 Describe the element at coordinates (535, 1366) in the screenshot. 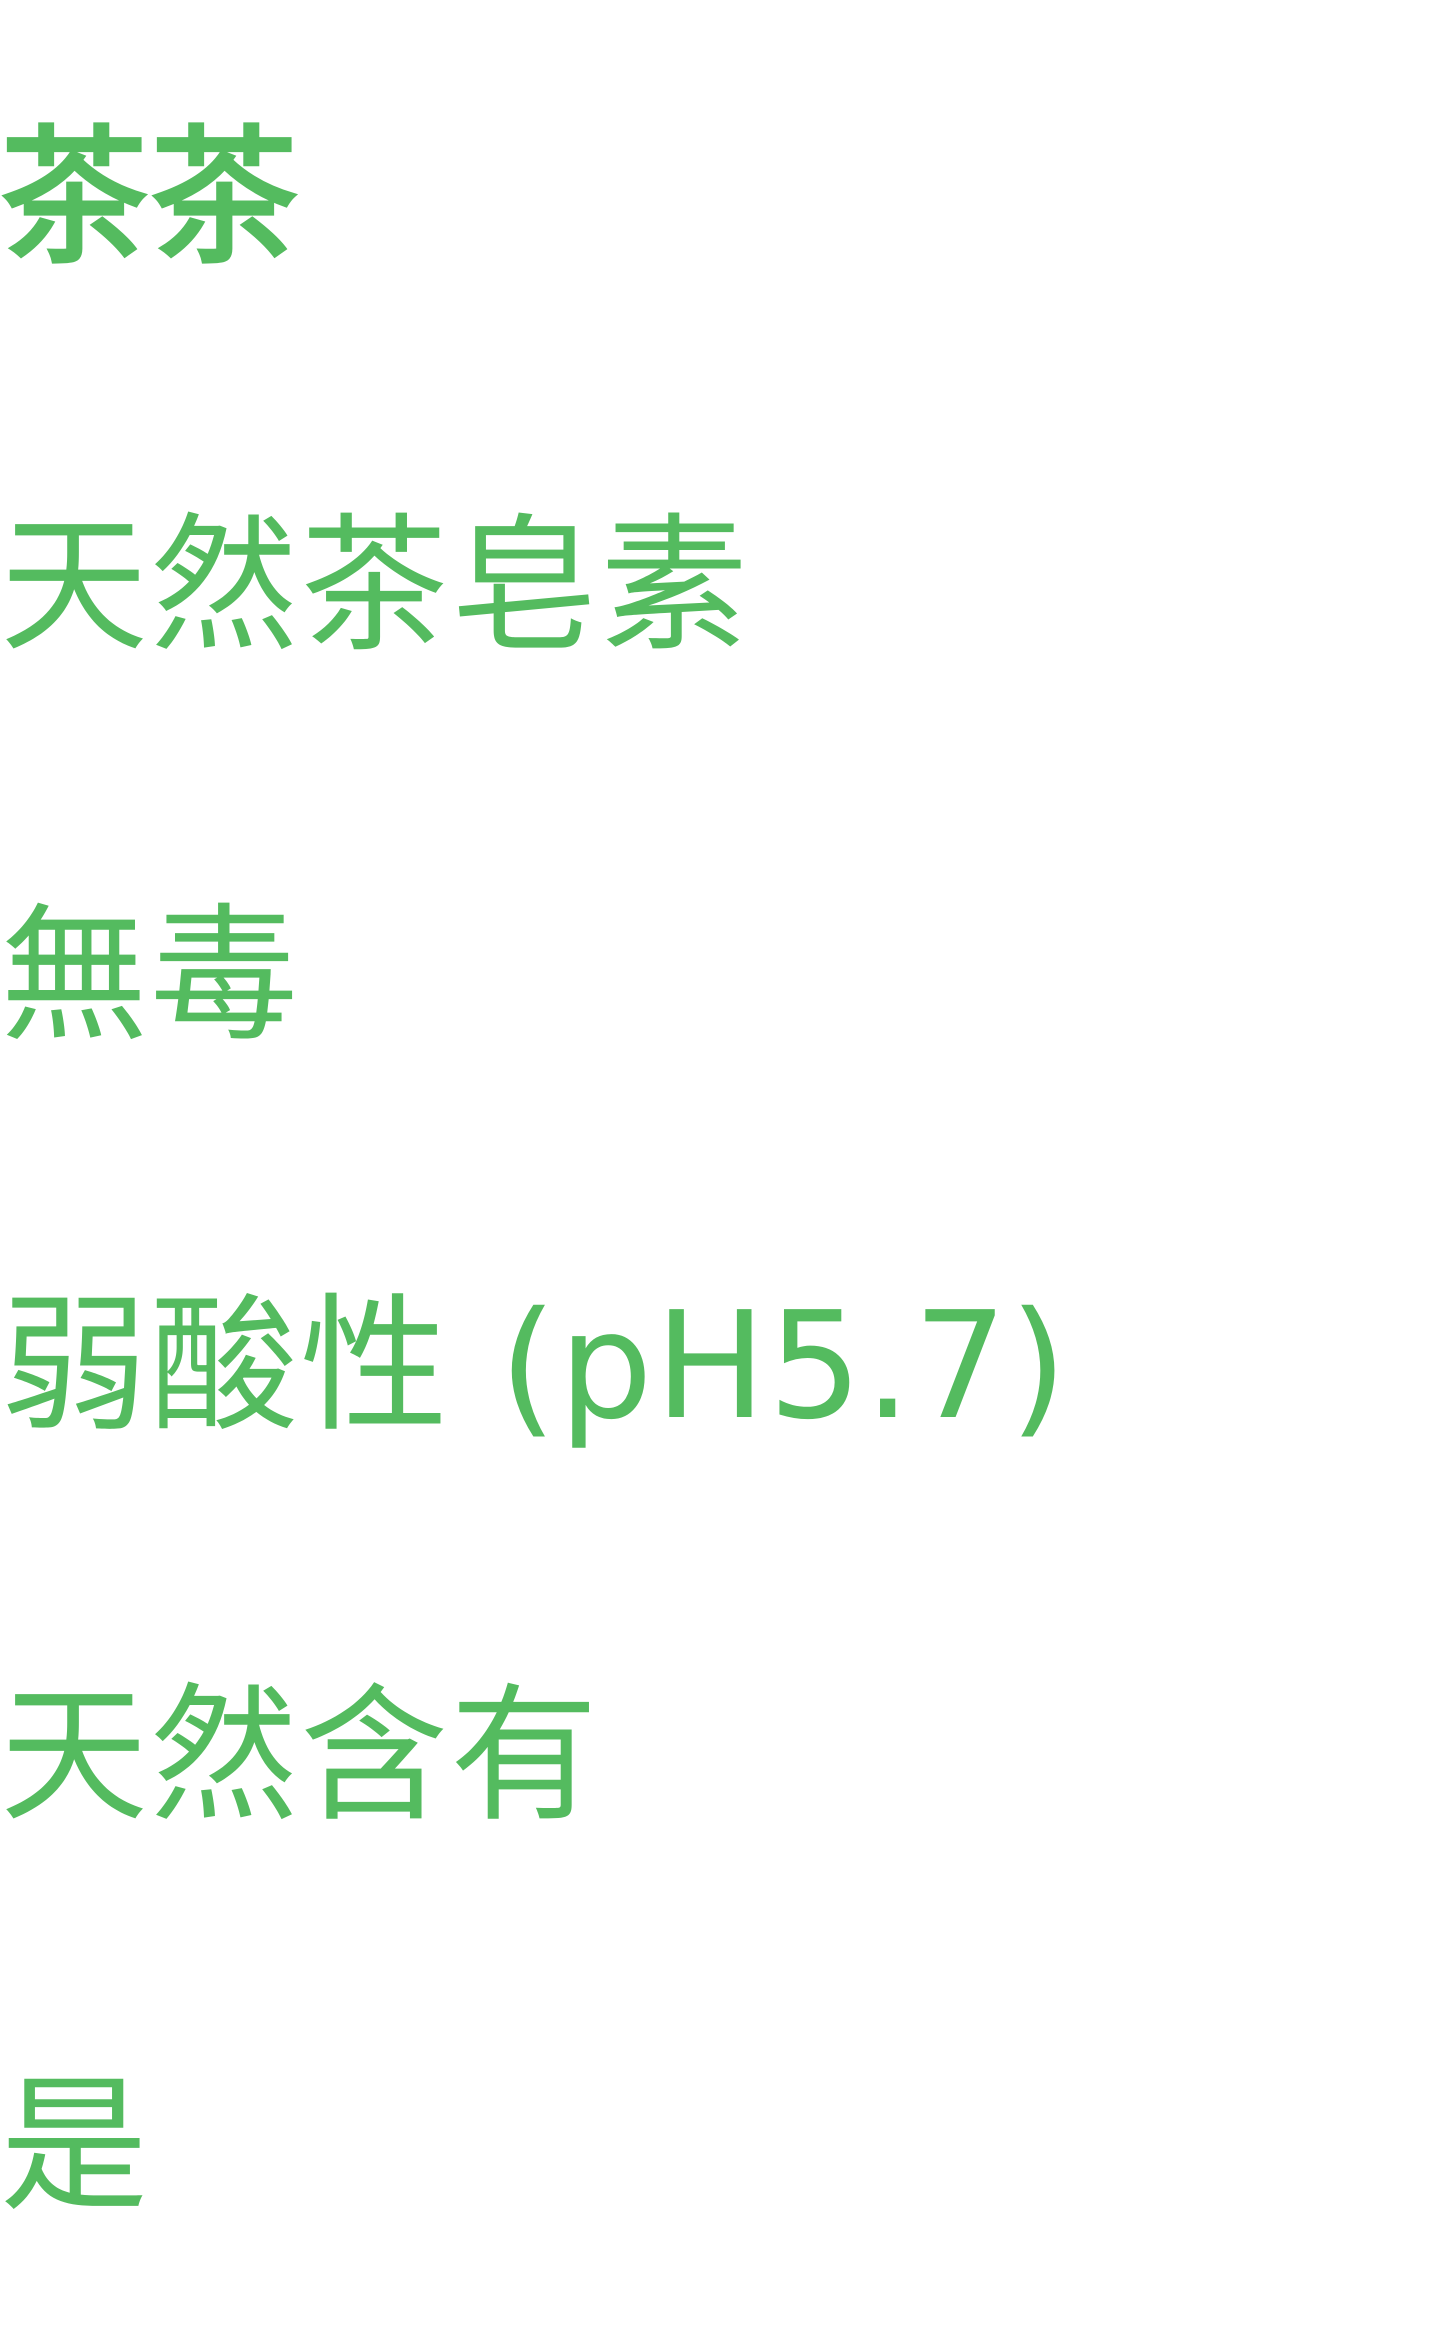

I see `feature-weak-acidic: 弱酸性 (pH5.7)` at that location.